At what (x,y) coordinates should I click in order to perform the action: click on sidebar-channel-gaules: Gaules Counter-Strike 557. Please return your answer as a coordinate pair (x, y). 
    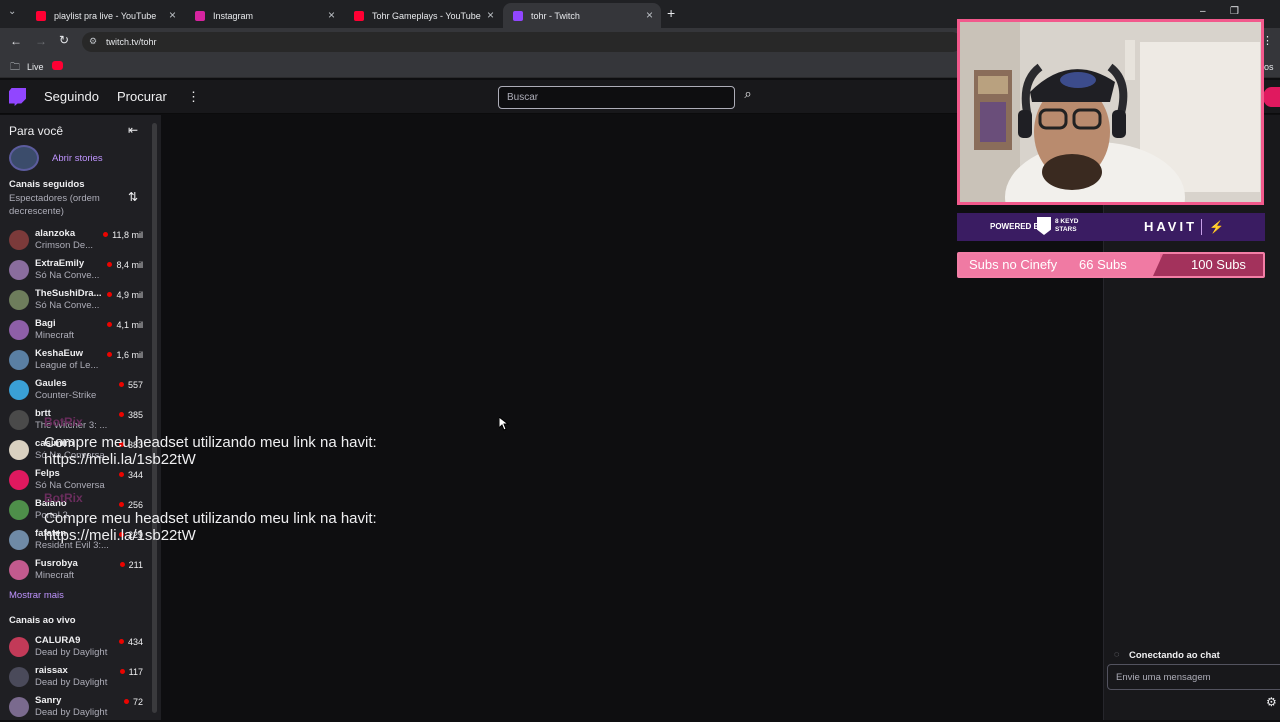
    Looking at the image, I should click on (75, 390).